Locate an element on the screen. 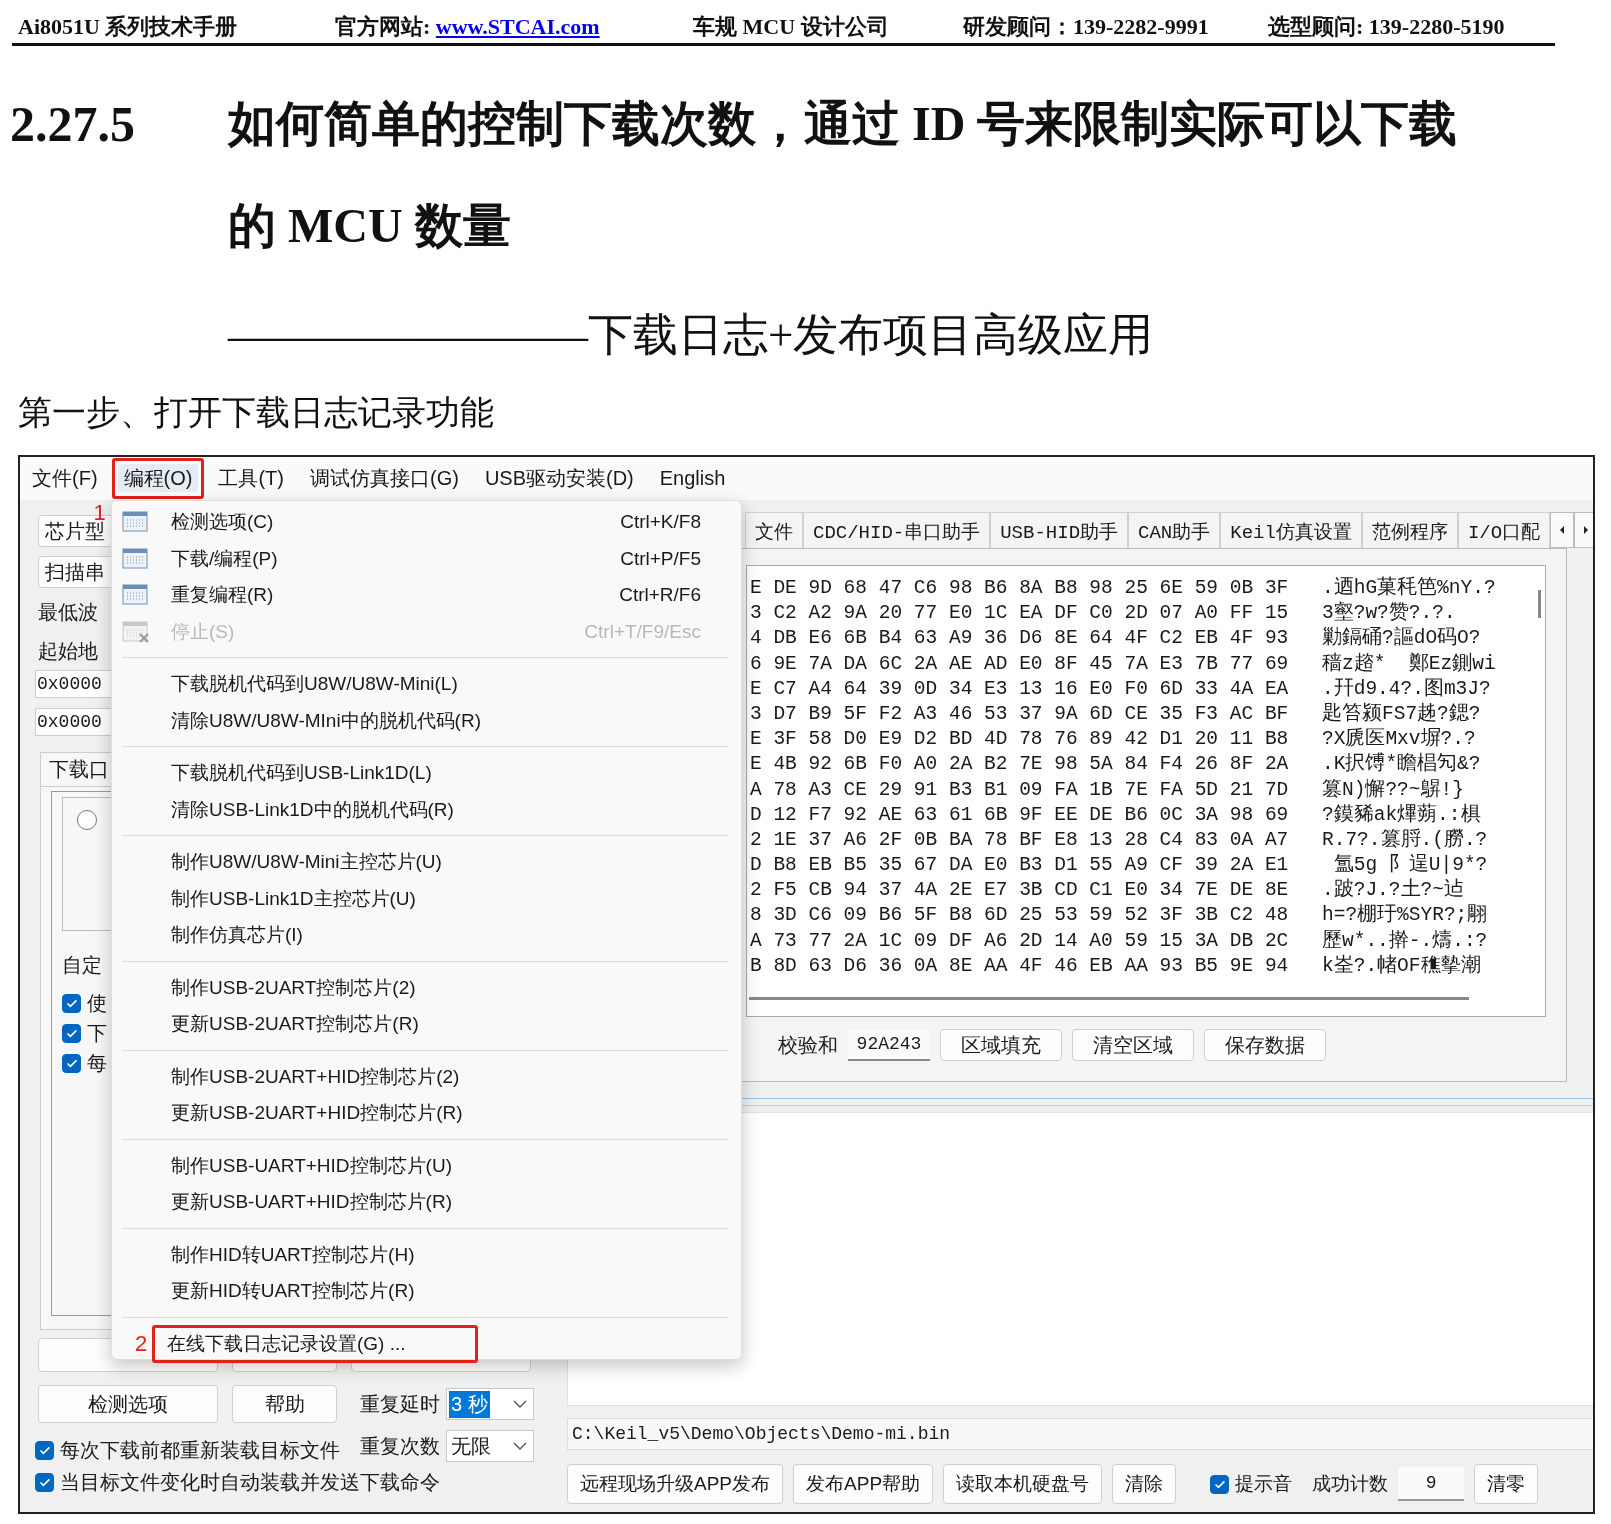  hex-bytes: B 8D 63 D6 36 0A 8E AA 4F 46 EB AA 93 B5 9E 94 is located at coordinates (1020, 966).